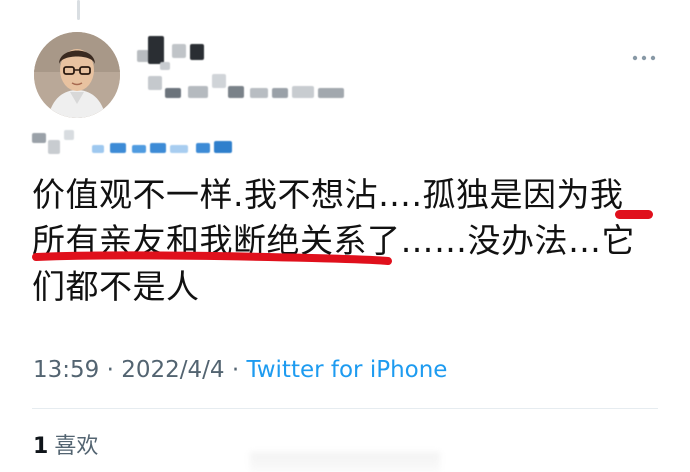 This screenshot has width=690, height=472. What do you see at coordinates (345, 462) in the screenshot?
I see `bottom-blurred-area` at bounding box center [345, 462].